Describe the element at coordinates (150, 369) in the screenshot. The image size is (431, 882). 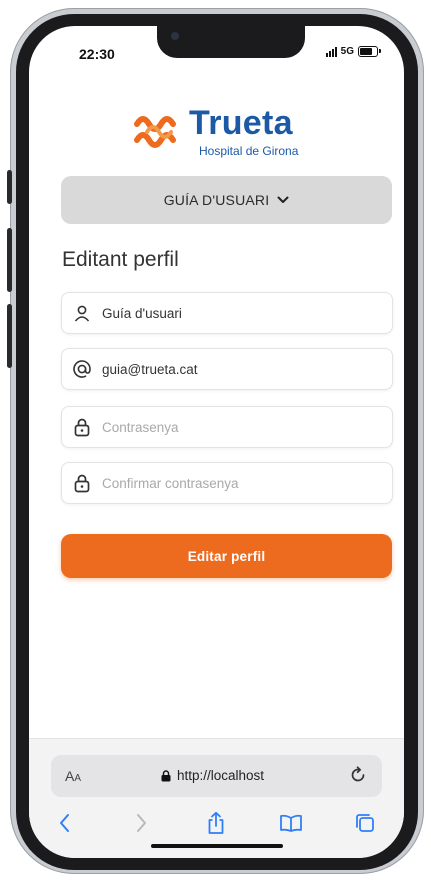
I see `email-value: guia@trueta.cat` at that location.